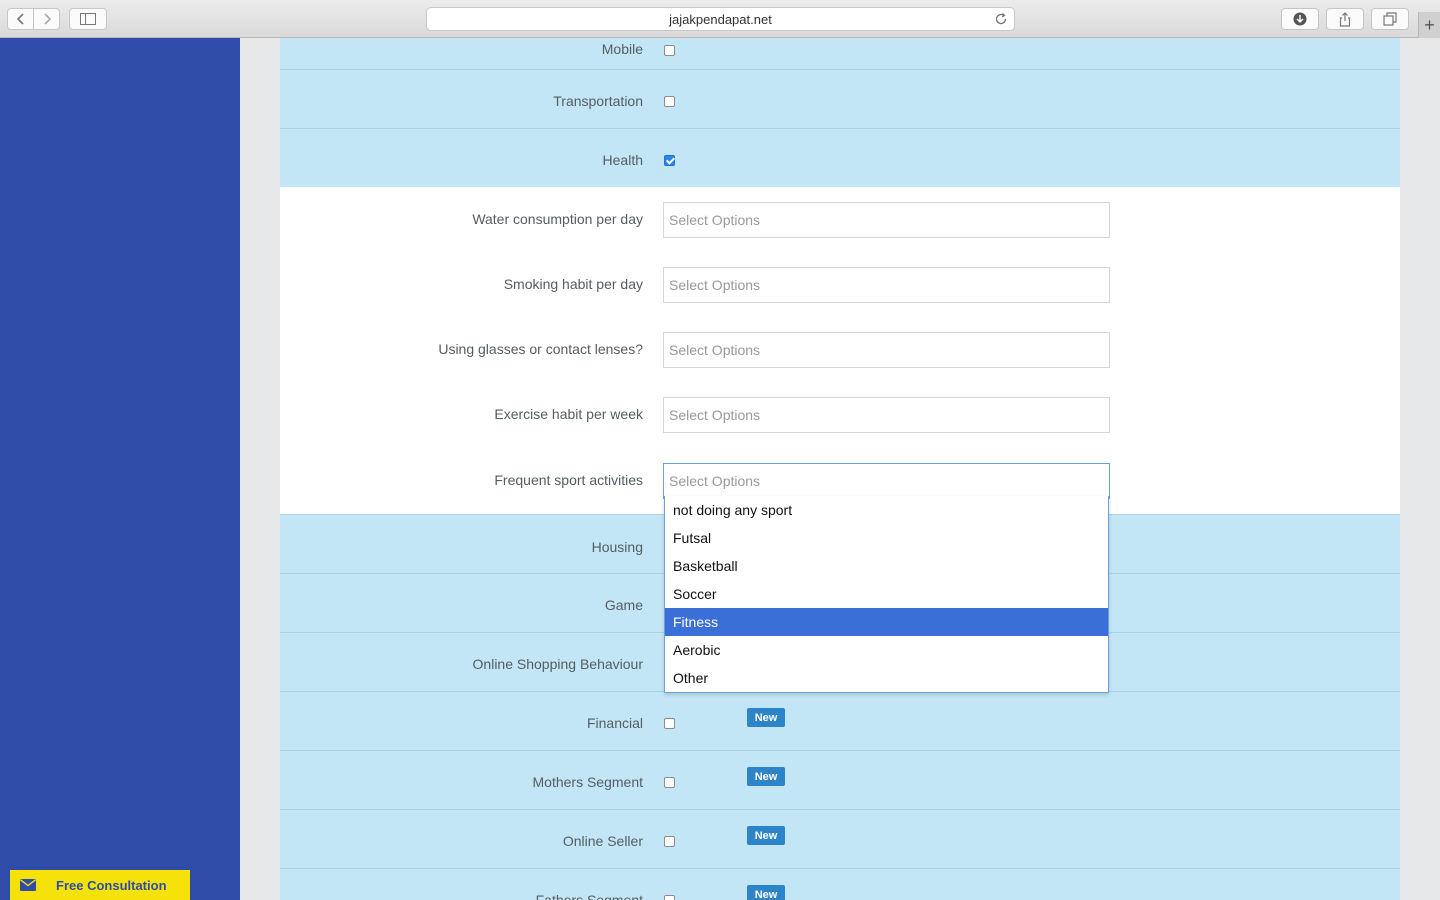  I want to click on forward-button, so click(46, 19).